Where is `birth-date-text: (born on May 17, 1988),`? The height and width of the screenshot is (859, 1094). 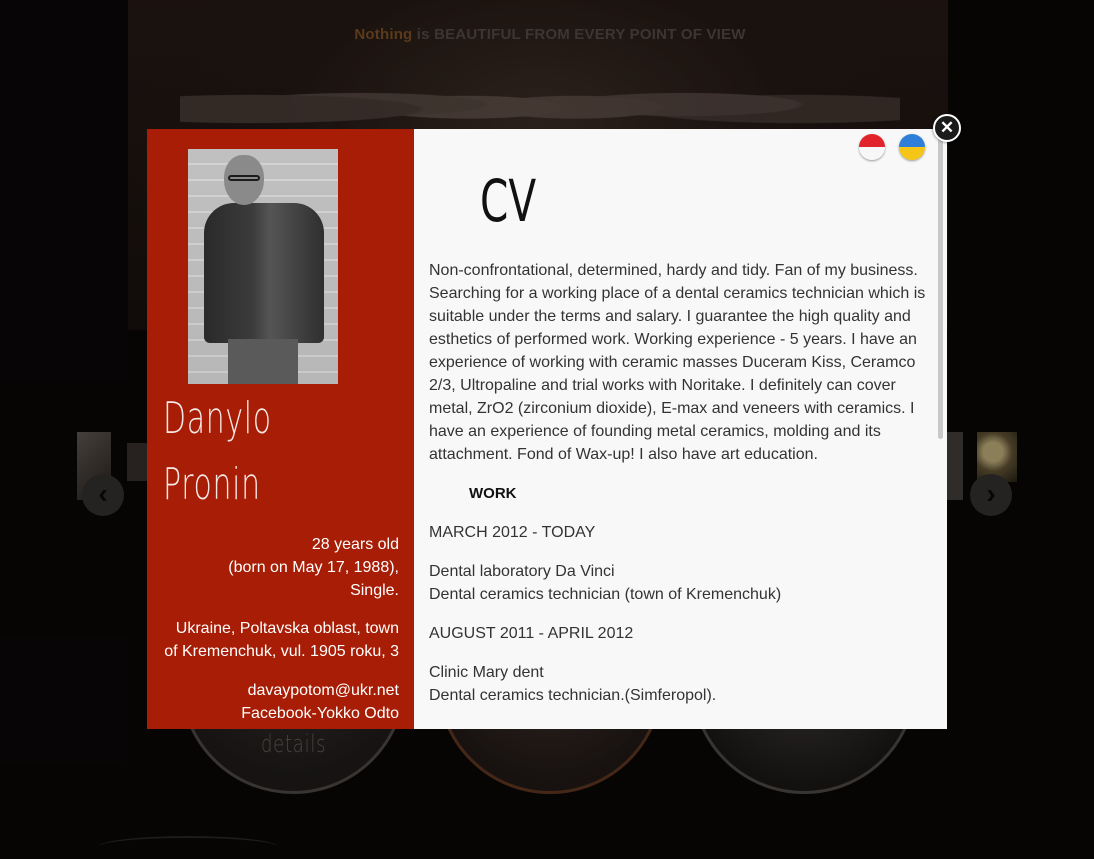 birth-date-text: (born on May 17, 1988), is located at coordinates (313, 567).